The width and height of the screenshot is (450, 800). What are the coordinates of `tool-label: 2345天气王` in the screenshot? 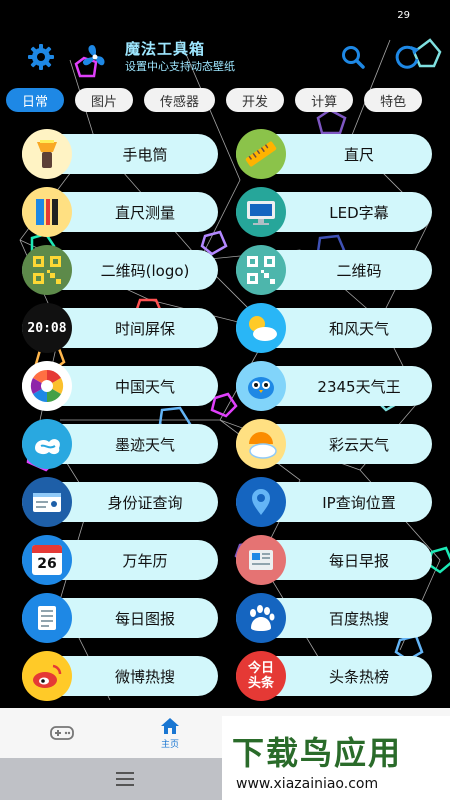 It's located at (359, 386).